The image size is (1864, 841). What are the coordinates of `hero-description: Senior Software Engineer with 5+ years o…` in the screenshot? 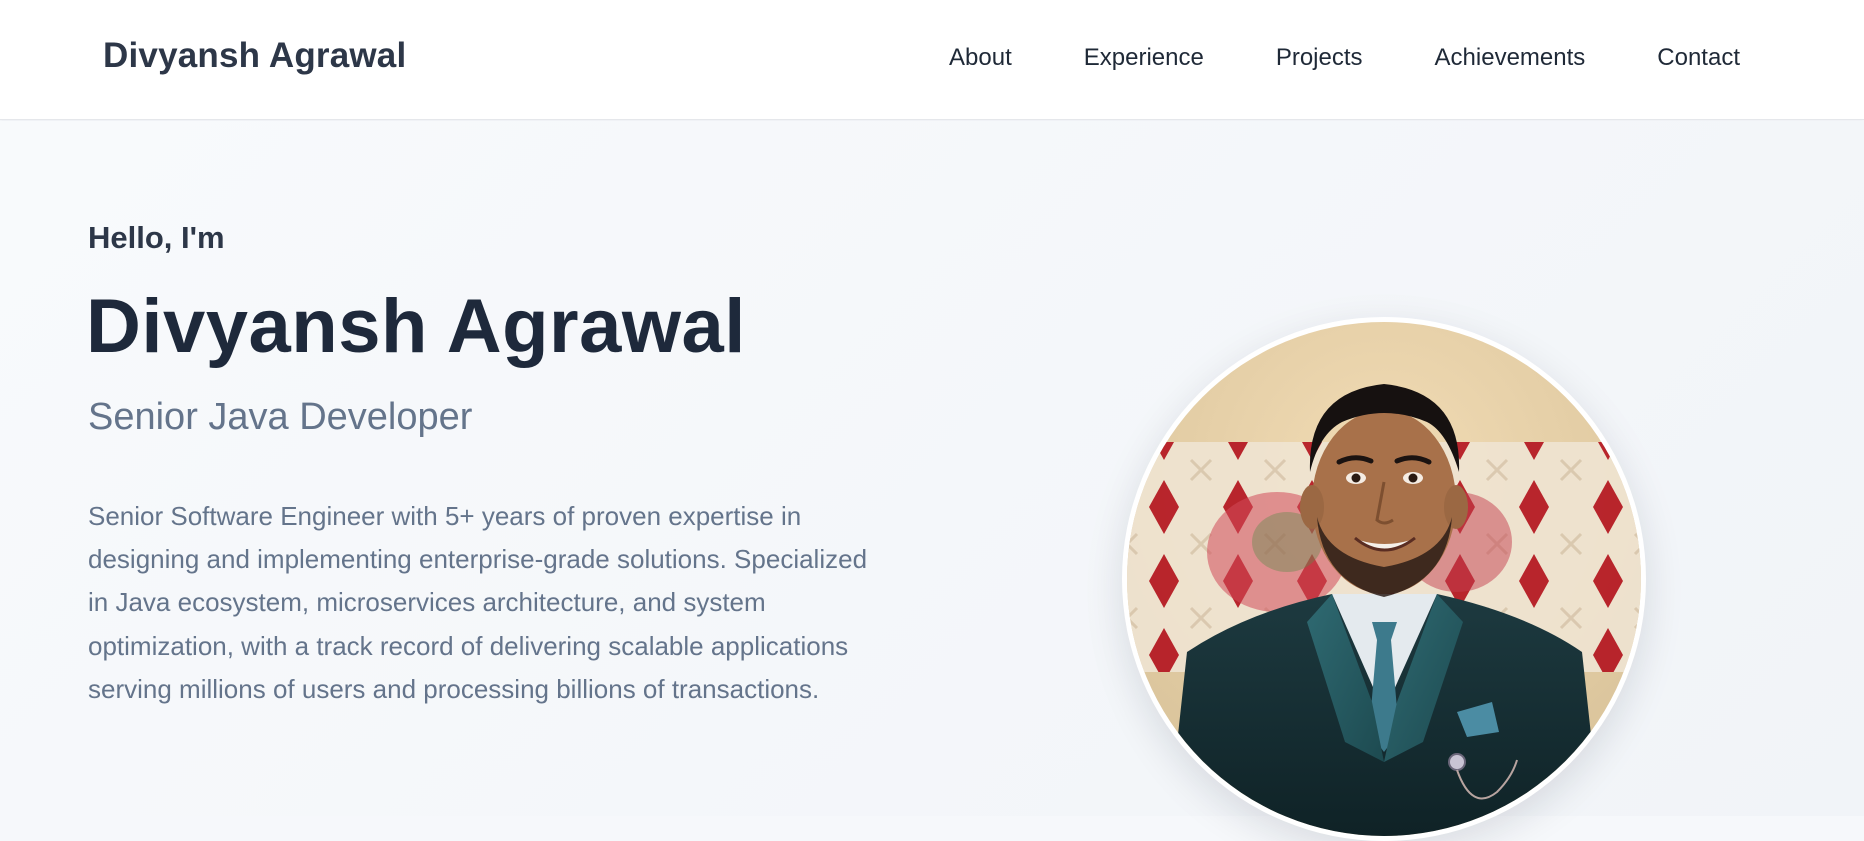 It's located at (478, 602).